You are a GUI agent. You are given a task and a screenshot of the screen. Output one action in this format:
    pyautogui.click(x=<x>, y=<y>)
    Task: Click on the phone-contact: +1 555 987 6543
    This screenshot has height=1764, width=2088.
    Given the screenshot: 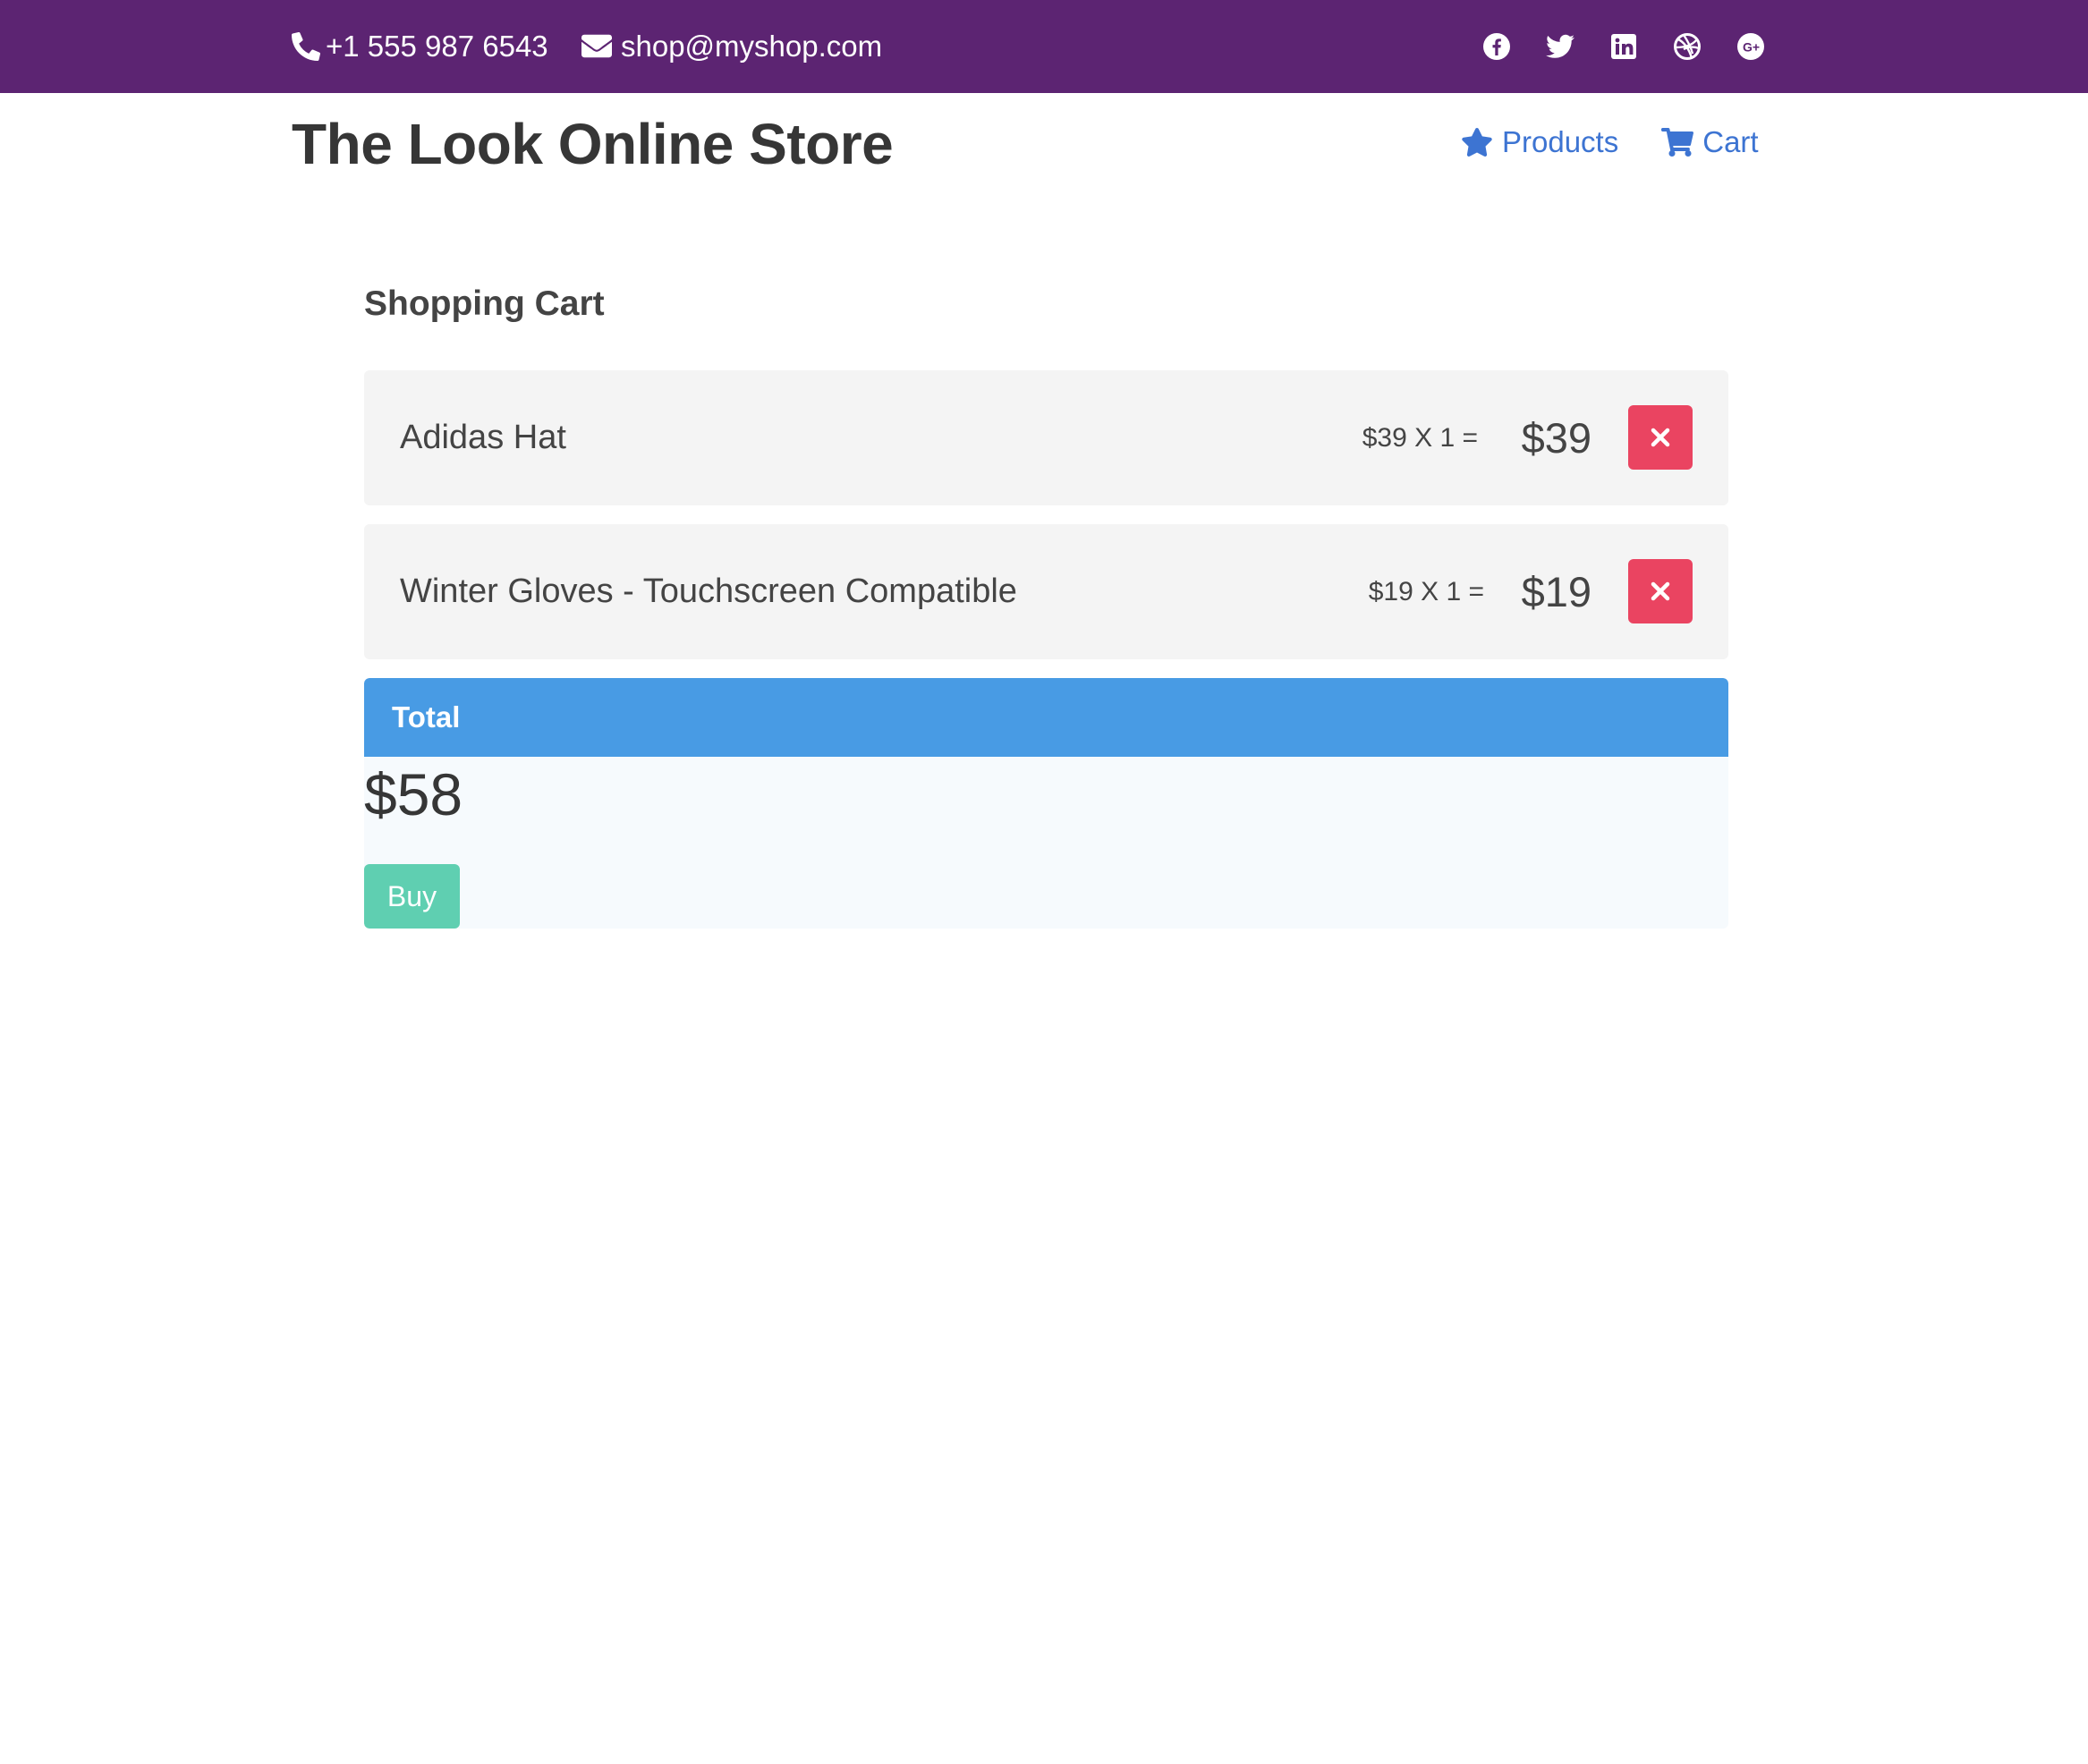 What is the action you would take?
    pyautogui.click(x=420, y=46)
    